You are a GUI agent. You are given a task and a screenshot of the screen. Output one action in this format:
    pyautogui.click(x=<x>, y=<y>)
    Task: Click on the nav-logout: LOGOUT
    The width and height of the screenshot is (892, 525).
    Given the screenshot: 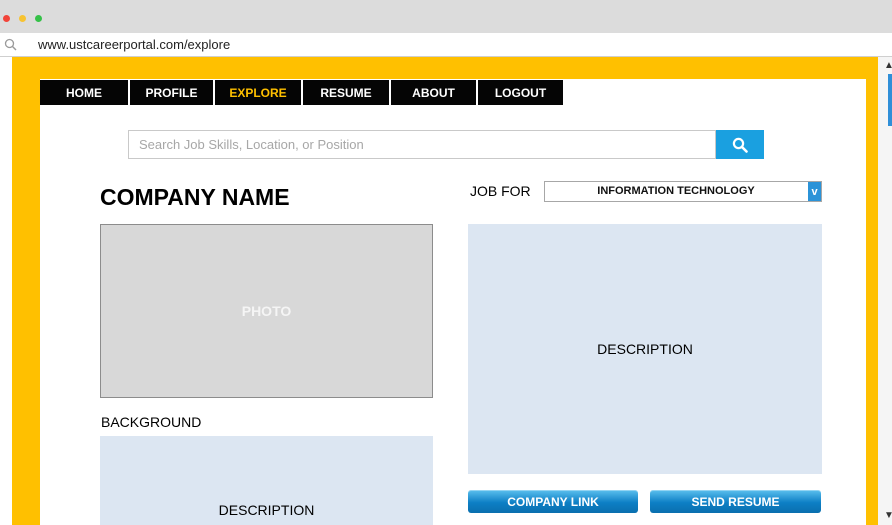 What is the action you would take?
    pyautogui.click(x=520, y=92)
    